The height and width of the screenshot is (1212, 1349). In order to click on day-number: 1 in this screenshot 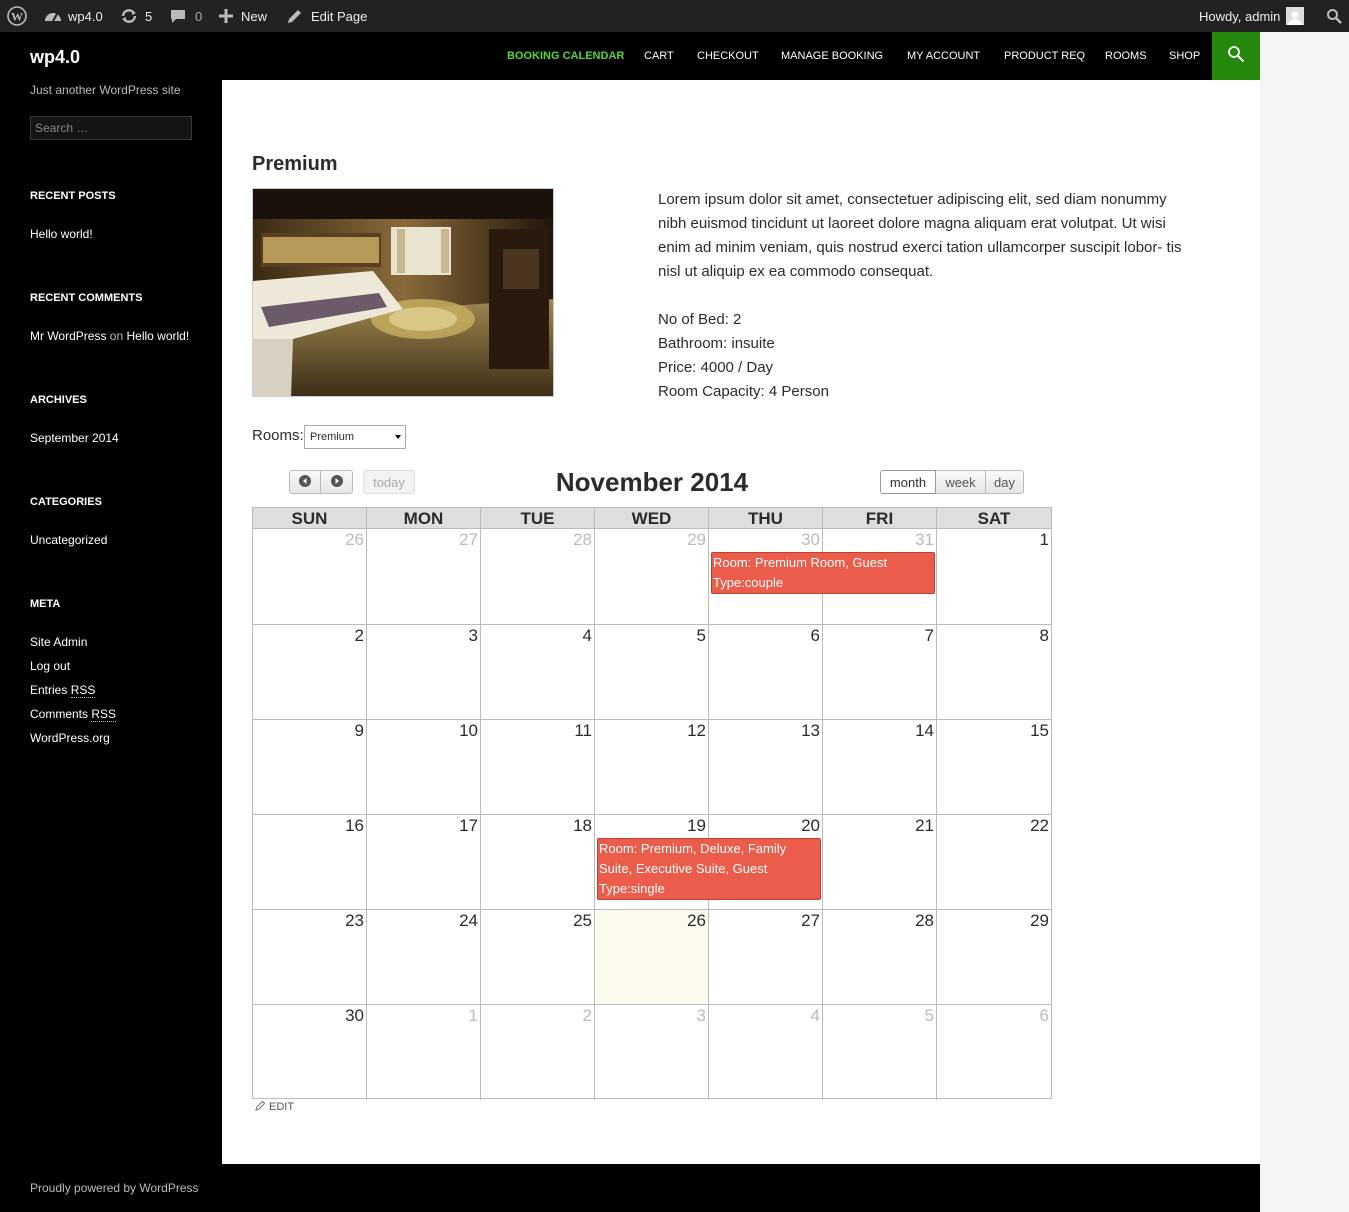, I will do `click(1044, 539)`.